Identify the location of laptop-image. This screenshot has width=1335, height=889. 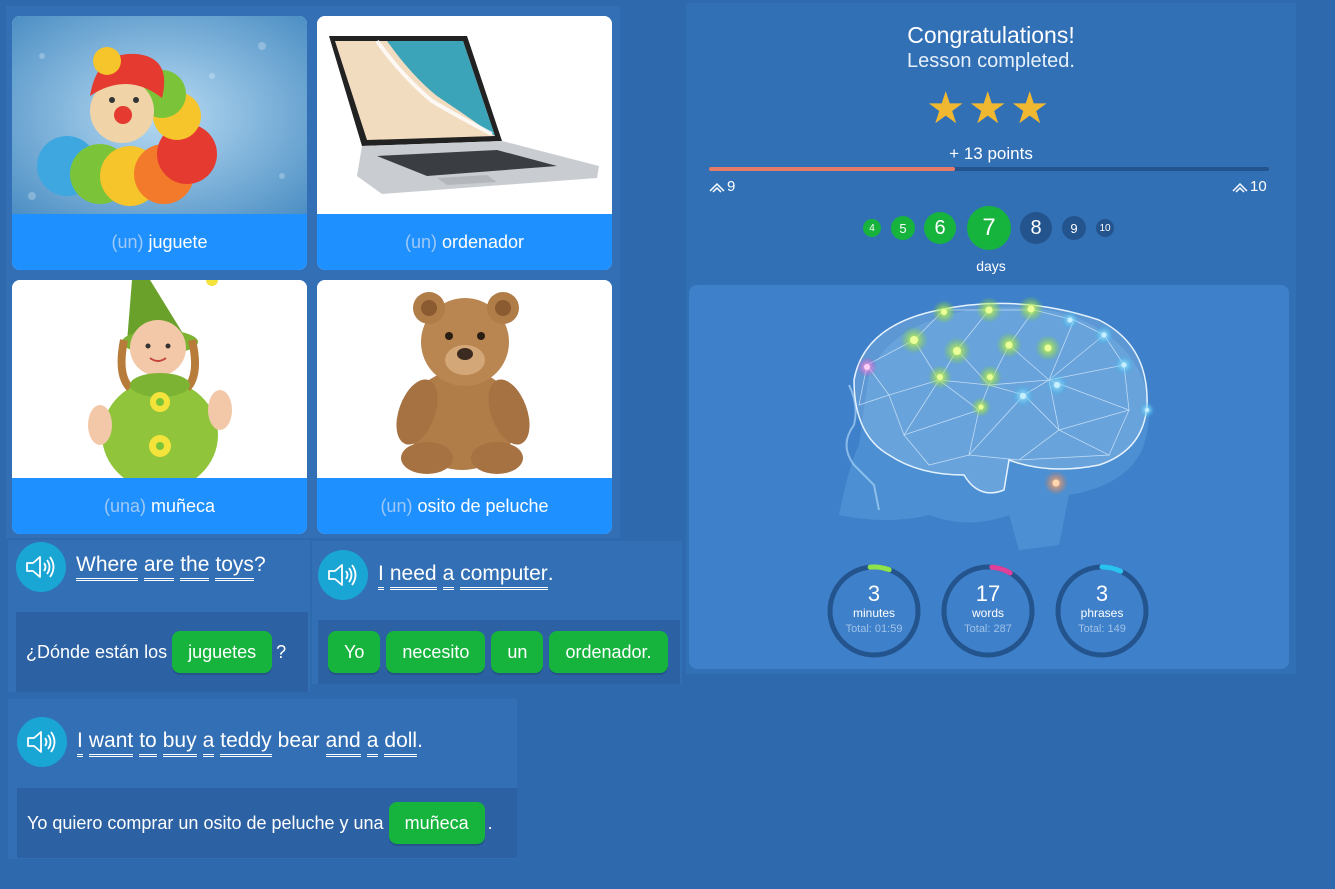
(464, 115).